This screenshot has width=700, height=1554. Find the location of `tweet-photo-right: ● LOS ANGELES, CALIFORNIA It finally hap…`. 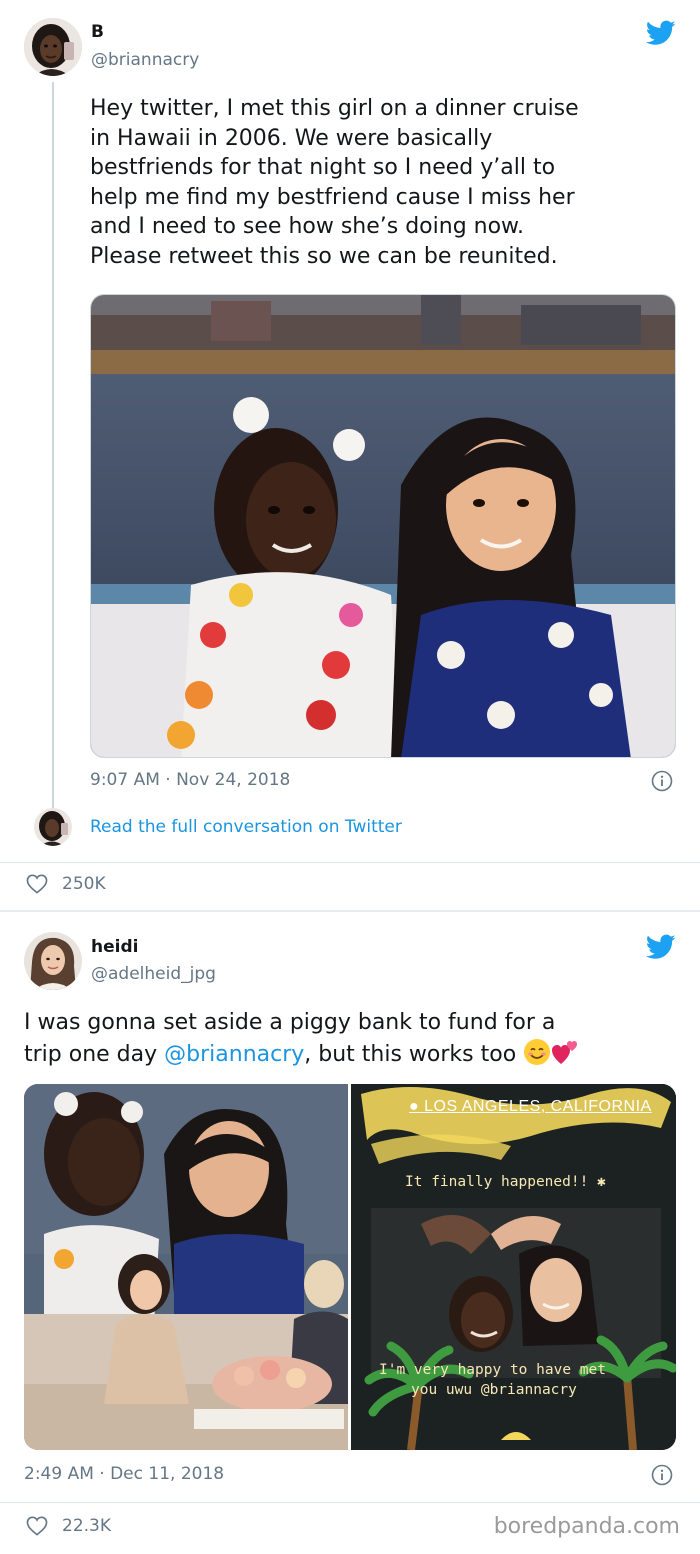

tweet-photo-right: ● LOS ANGELES, CALIFORNIA It finally hap… is located at coordinates (513, 1267).